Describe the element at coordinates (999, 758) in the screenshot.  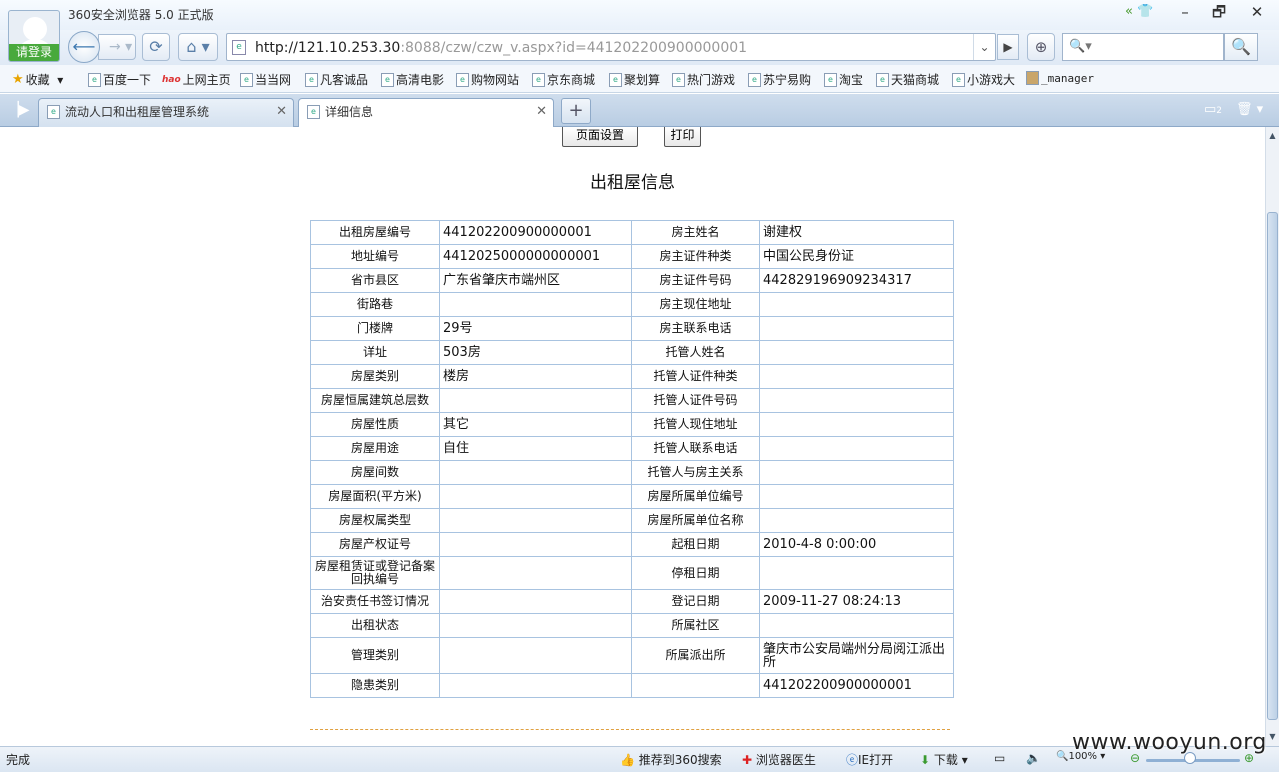
I see `screen-icon: ▭` at that location.